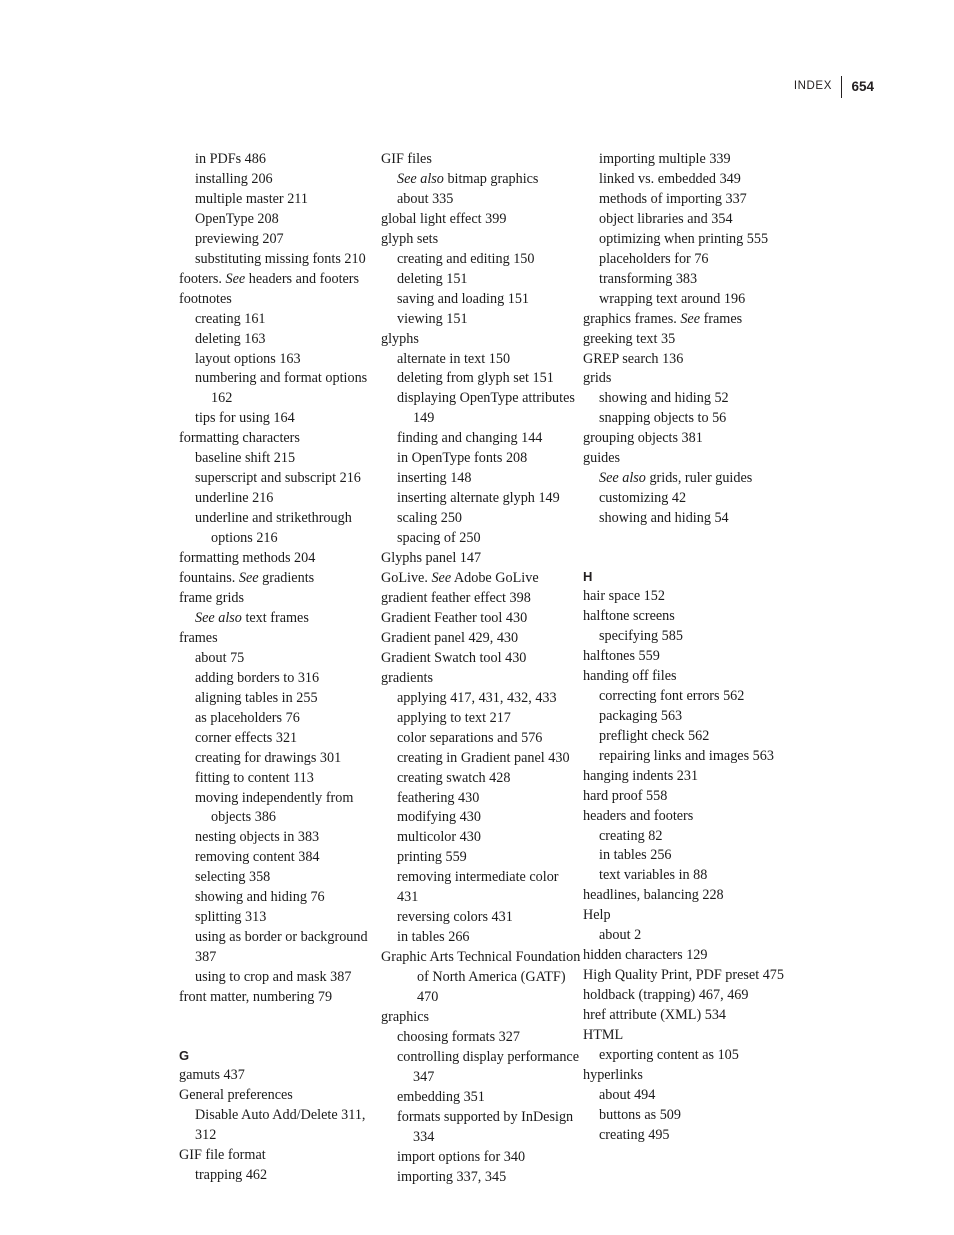  What do you see at coordinates (257, 677) in the screenshot?
I see `index-subentry: adding borders to 316` at bounding box center [257, 677].